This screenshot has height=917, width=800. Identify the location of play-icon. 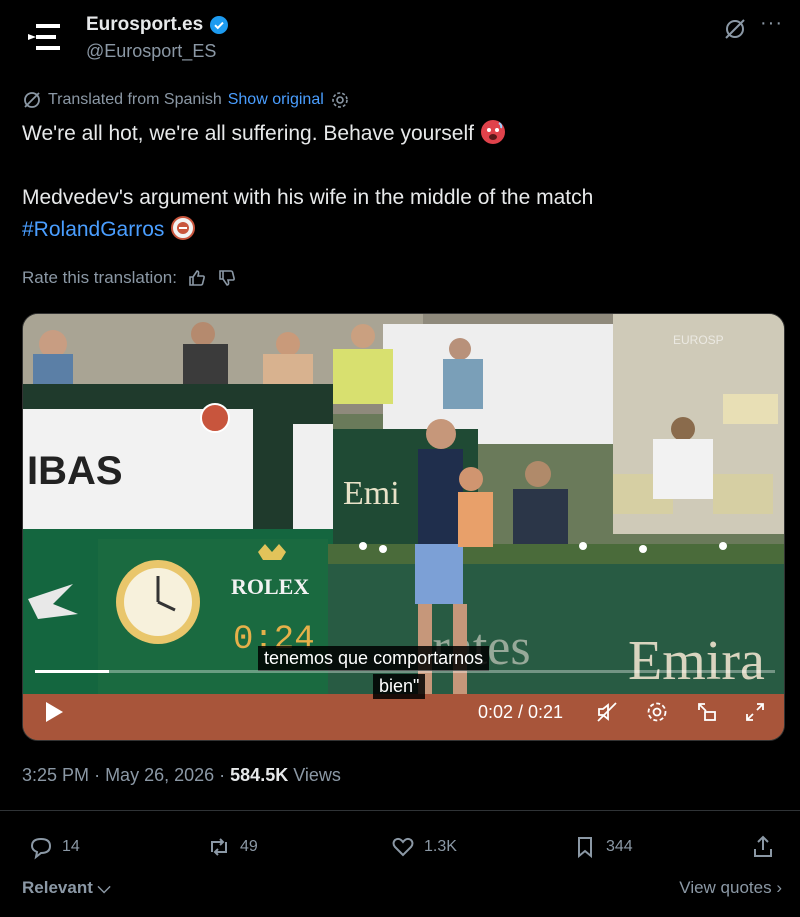
(54, 712).